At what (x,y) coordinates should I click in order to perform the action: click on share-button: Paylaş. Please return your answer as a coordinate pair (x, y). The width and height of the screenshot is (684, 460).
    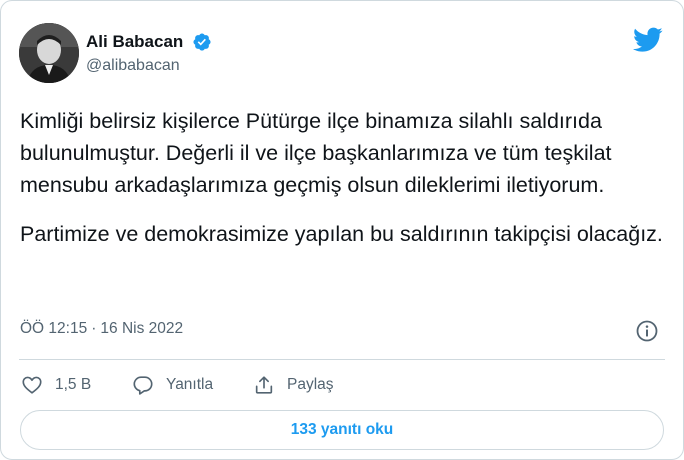
    Looking at the image, I should click on (293, 385).